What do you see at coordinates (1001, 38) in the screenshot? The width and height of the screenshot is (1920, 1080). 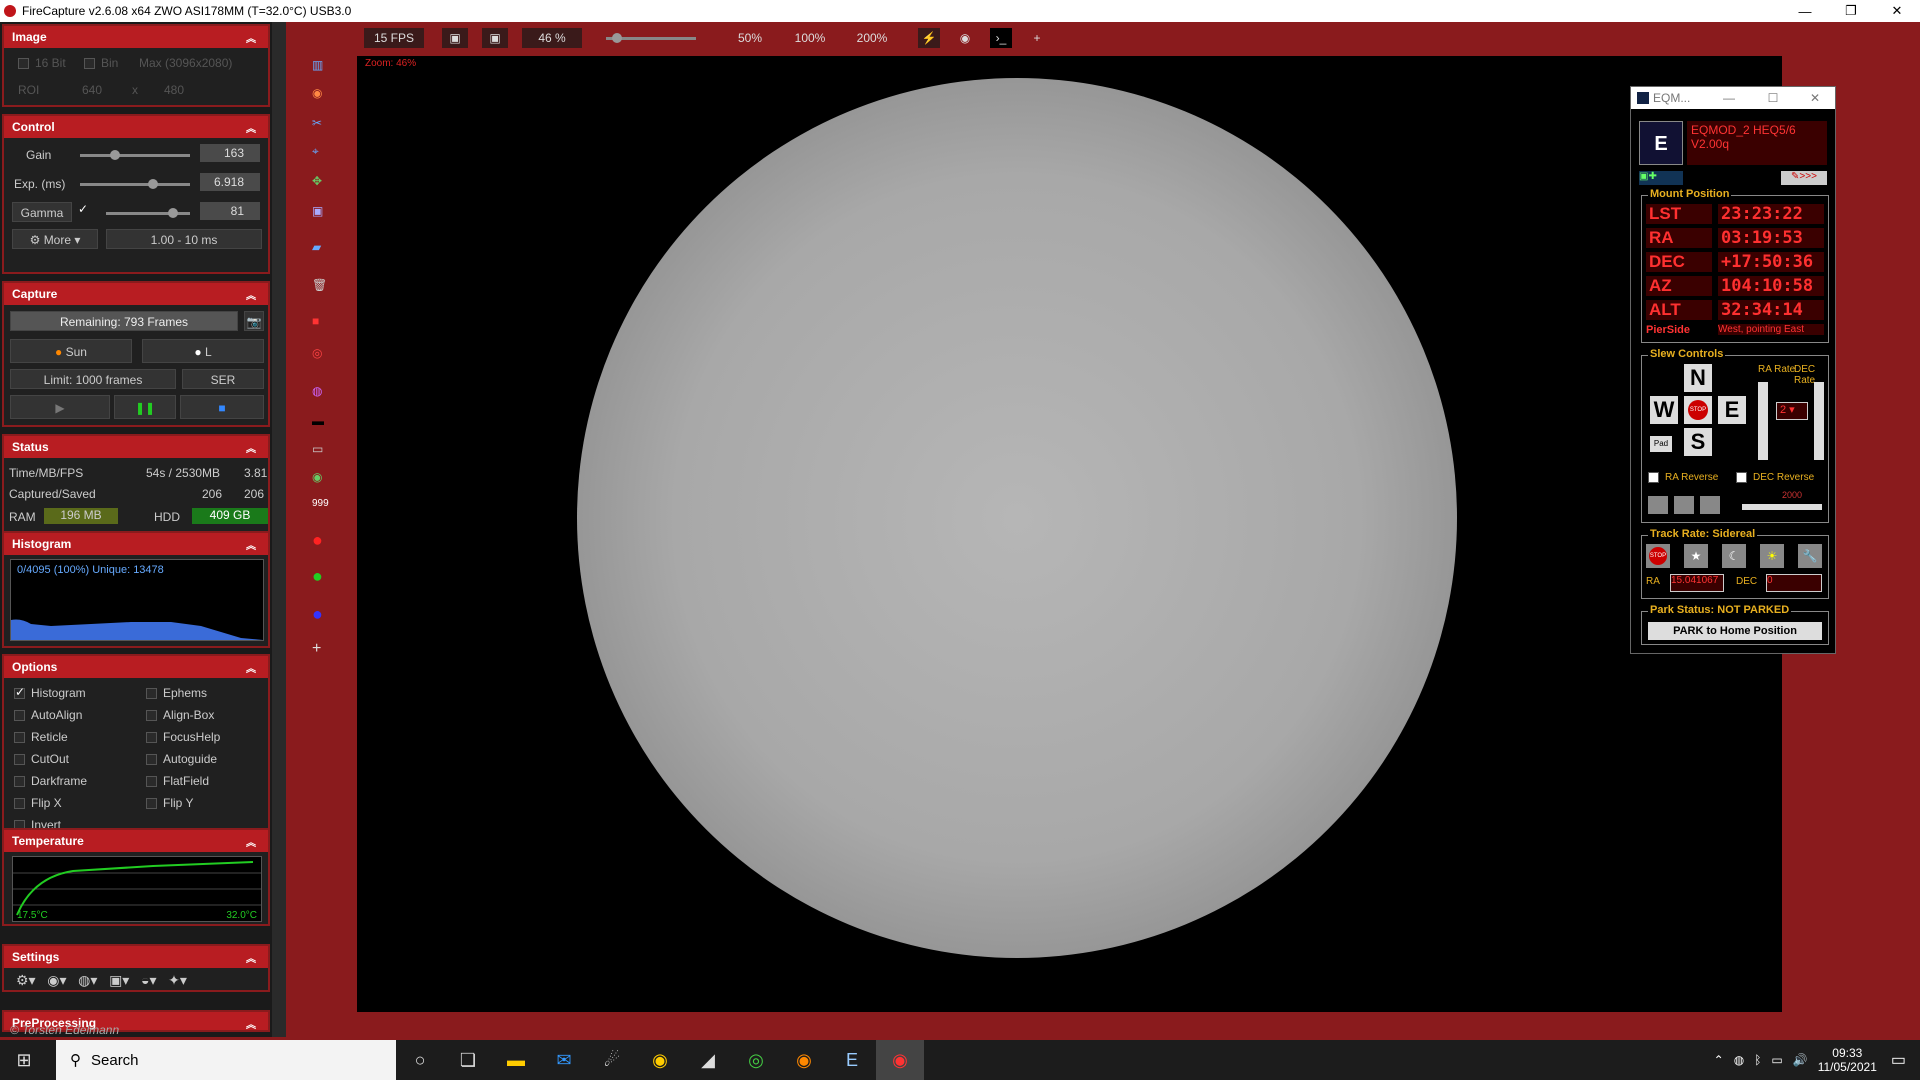 I see `terminal-icon: ›_` at bounding box center [1001, 38].